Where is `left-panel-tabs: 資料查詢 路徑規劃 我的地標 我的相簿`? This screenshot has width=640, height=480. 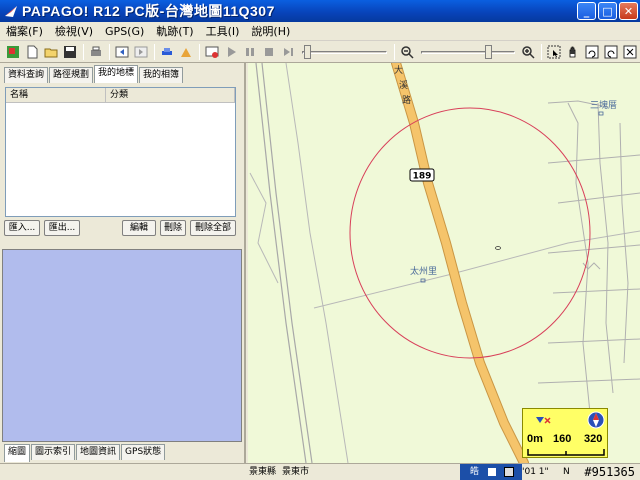
left-panel-tabs: 資料查詢 路徑規劃 我的地標 我的相簿 is located at coordinates (94, 74).